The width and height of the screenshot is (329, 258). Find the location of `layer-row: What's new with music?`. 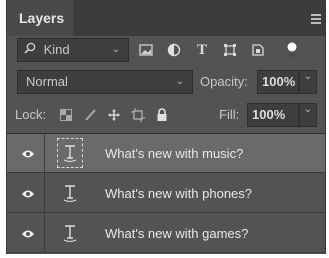

layer-row: What's new with music? is located at coordinates (166, 153).